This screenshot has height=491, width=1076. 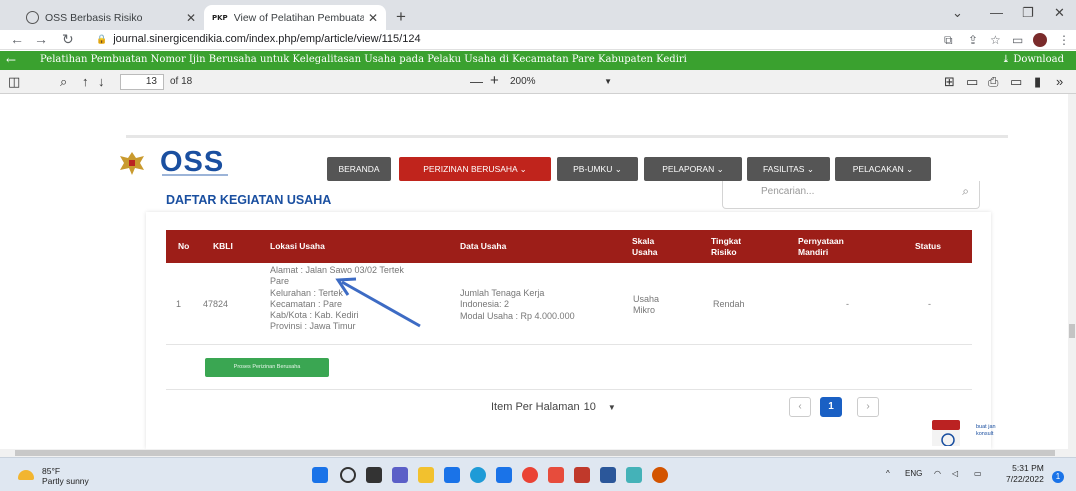 What do you see at coordinates (597, 169) in the screenshot?
I see `nav-pb-umku: PB-UMKU ⌄` at bounding box center [597, 169].